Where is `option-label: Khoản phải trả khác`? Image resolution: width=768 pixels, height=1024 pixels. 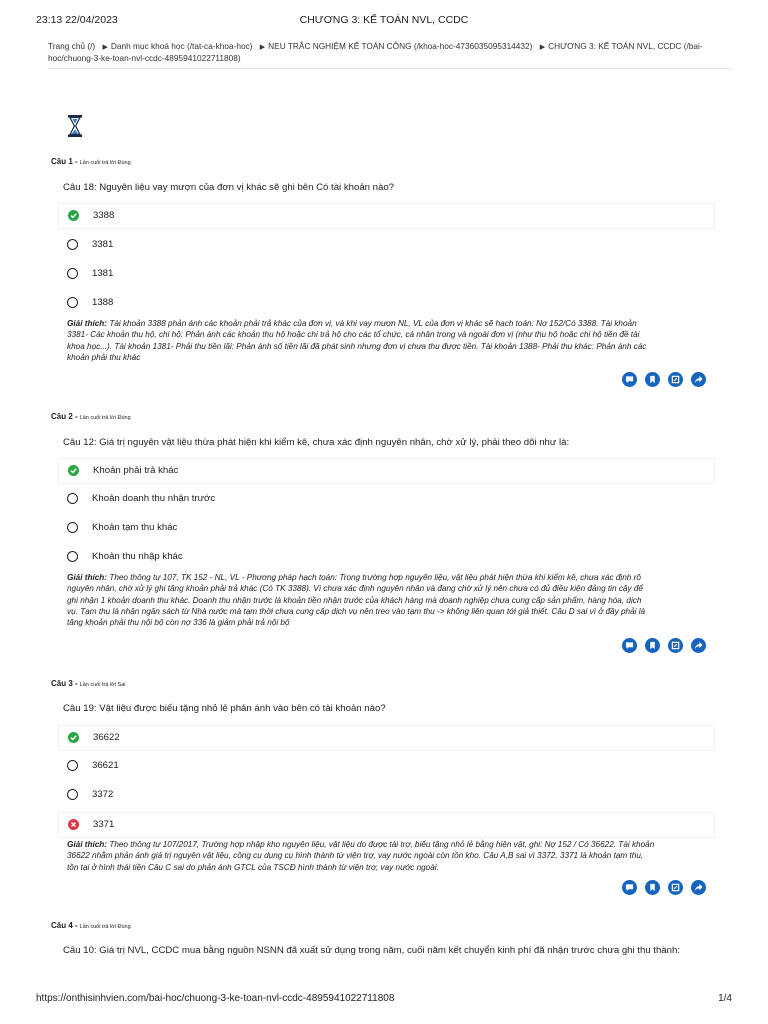
option-label: Khoản phải trả khác is located at coordinates (136, 470).